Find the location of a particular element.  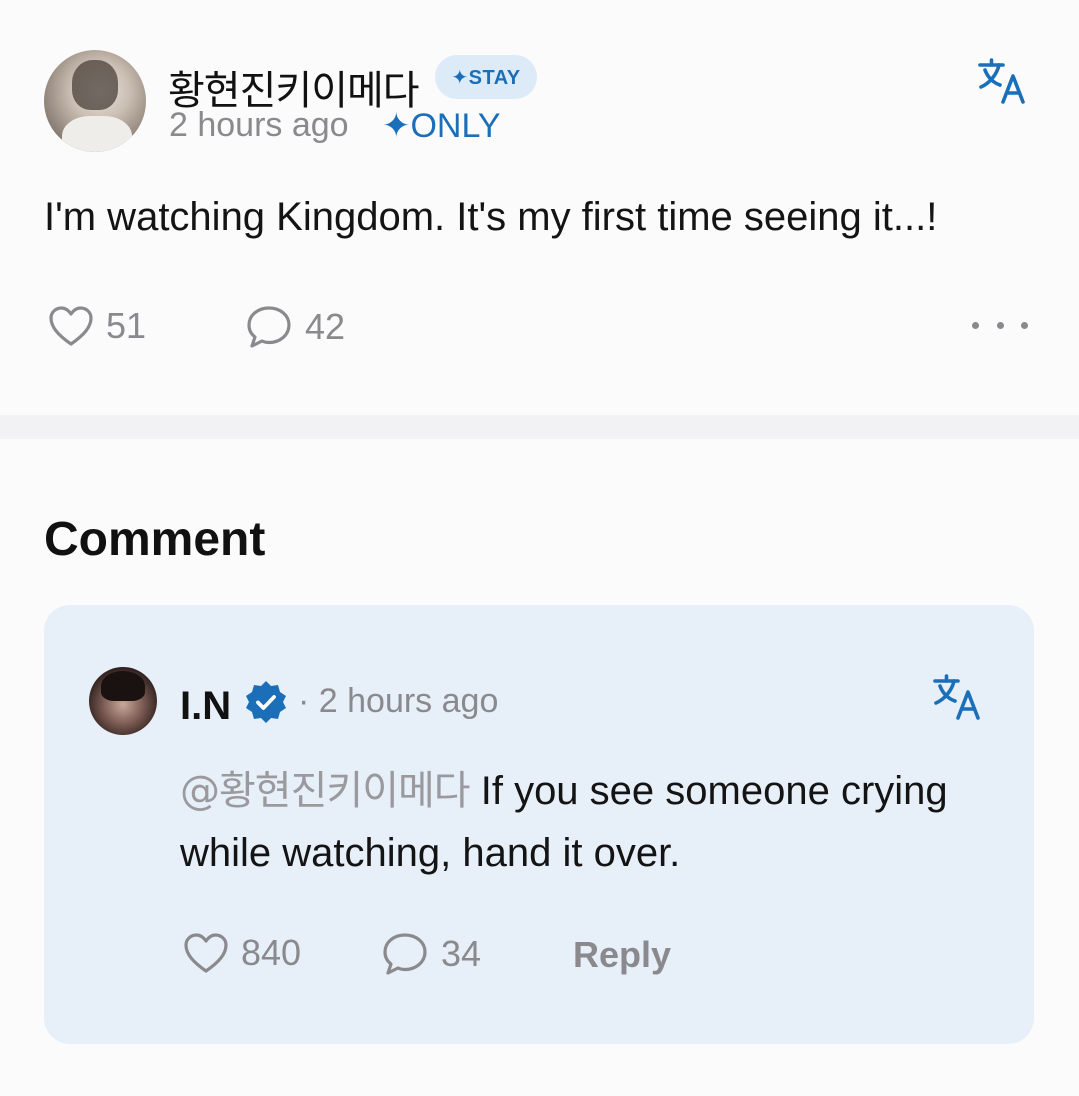

section-divider is located at coordinates (539, 427).